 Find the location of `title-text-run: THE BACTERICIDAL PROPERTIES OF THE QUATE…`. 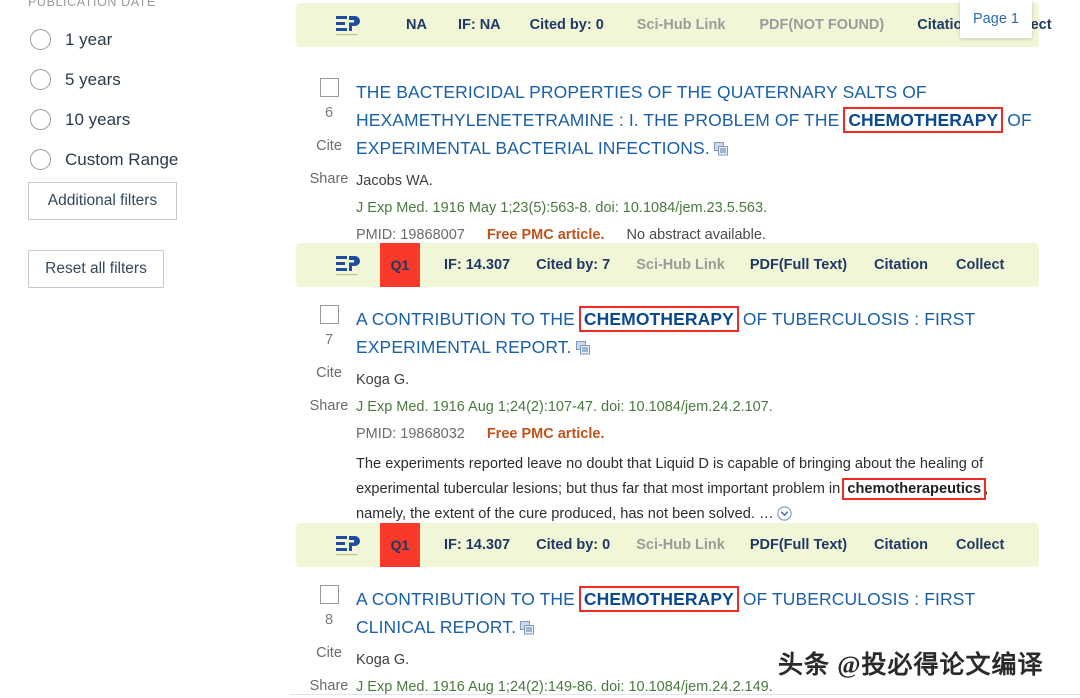

title-text-run: THE BACTERICIDAL PROPERTIES OF THE QUATE… is located at coordinates (641, 106).